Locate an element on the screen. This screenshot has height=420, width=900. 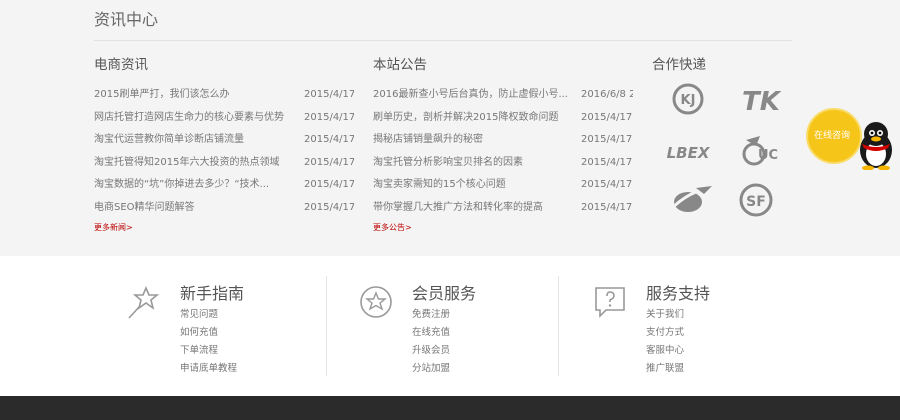
guide-link: 在线充值 is located at coordinates (431, 333).